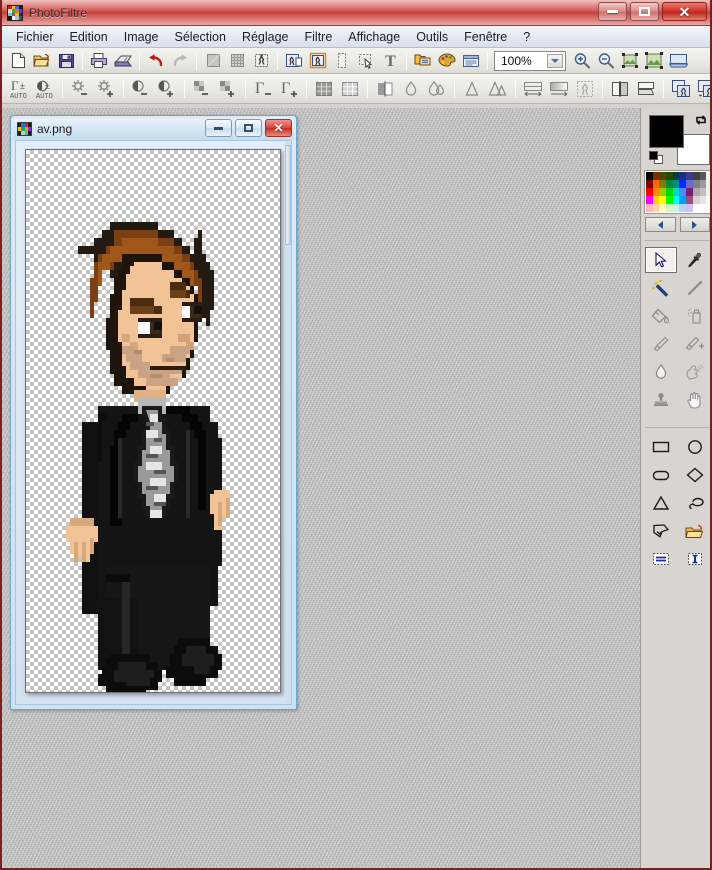 The width and height of the screenshot is (712, 870). What do you see at coordinates (654, 61) in the screenshot?
I see `fit-window-button` at bounding box center [654, 61].